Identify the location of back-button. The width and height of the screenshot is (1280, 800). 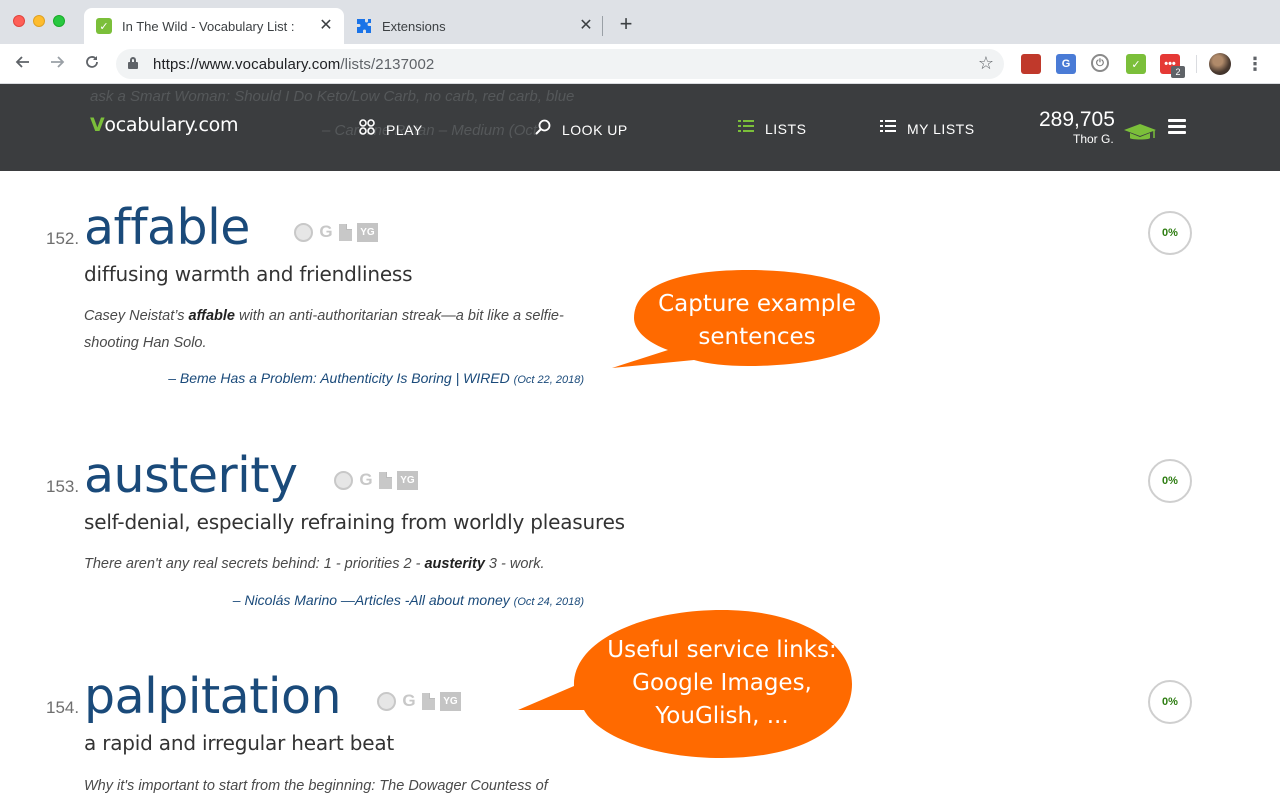
(22, 64).